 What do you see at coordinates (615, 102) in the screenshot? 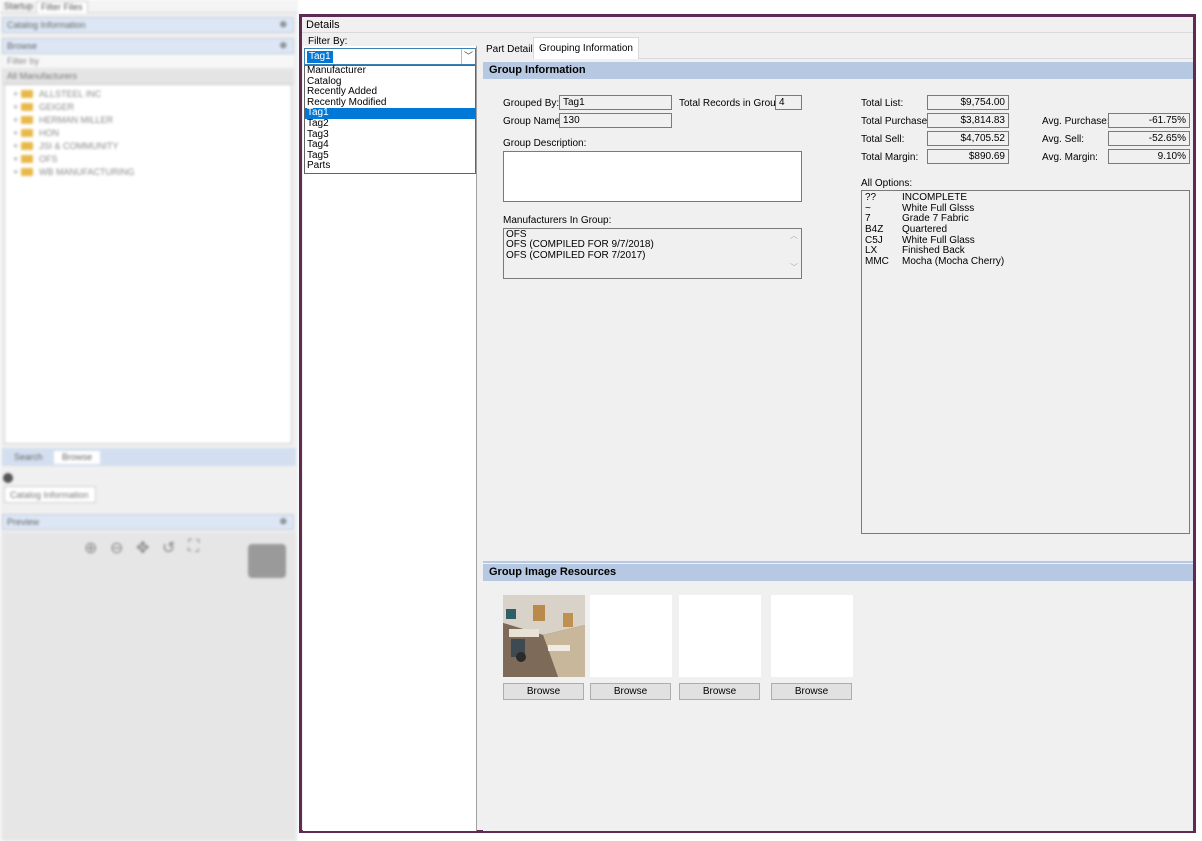
I see `grouped-by-field: Tag1` at bounding box center [615, 102].